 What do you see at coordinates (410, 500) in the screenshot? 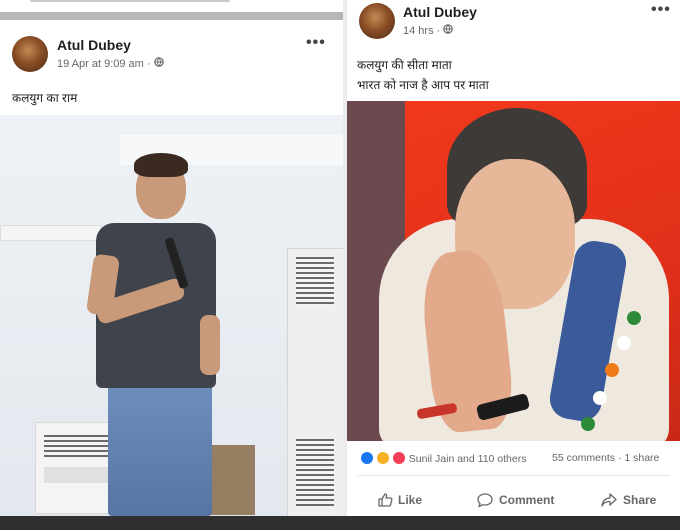
I see `like-label: Like` at bounding box center [410, 500].